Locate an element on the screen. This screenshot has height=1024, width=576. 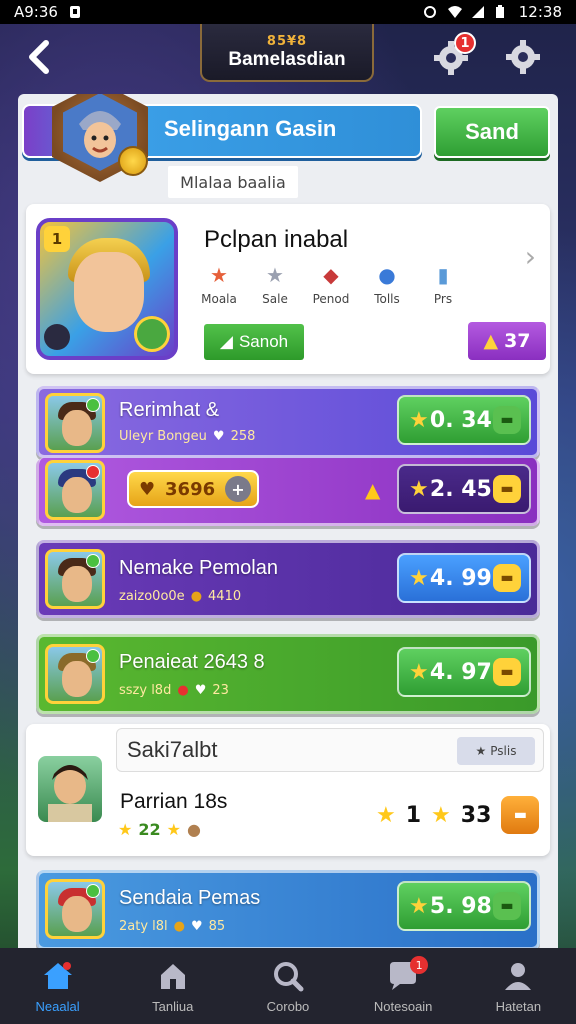
nav-home: Neaalal is located at coordinates (58, 986).